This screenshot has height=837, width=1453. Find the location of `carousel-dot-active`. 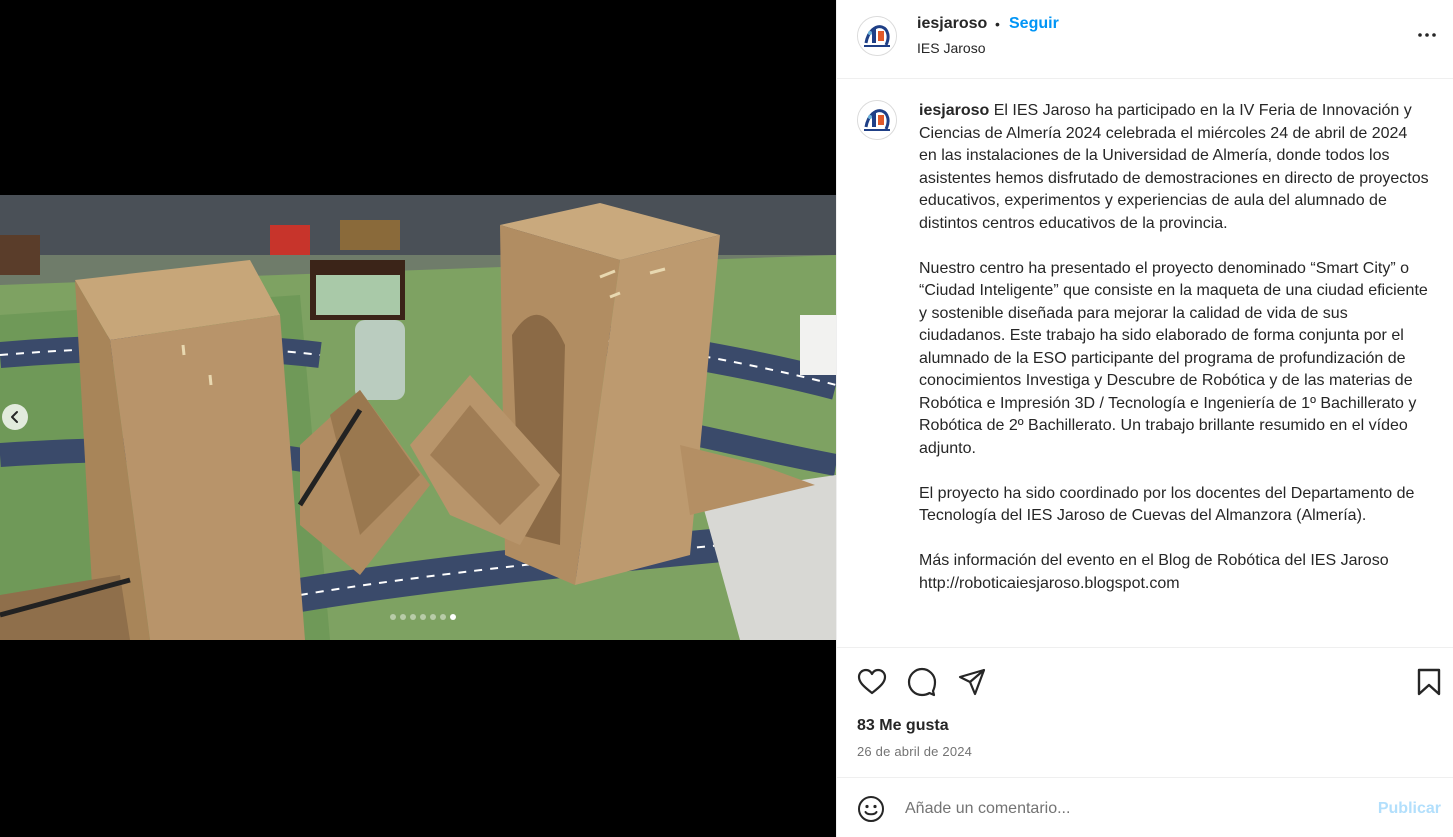

carousel-dot-active is located at coordinates (453, 617).